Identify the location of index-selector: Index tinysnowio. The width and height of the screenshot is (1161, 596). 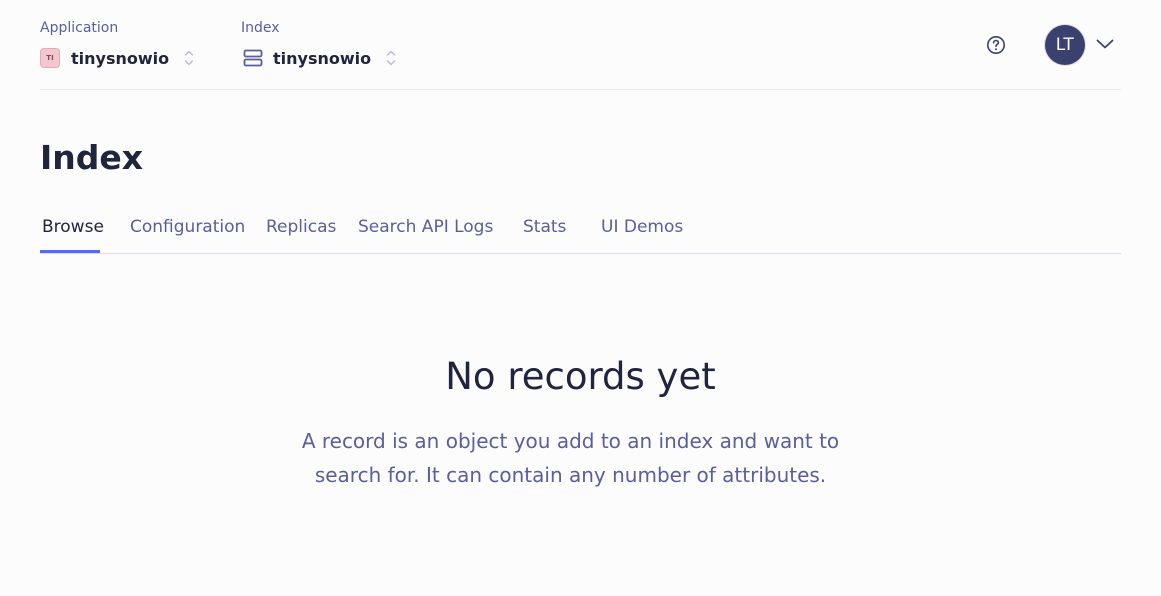
(319, 44).